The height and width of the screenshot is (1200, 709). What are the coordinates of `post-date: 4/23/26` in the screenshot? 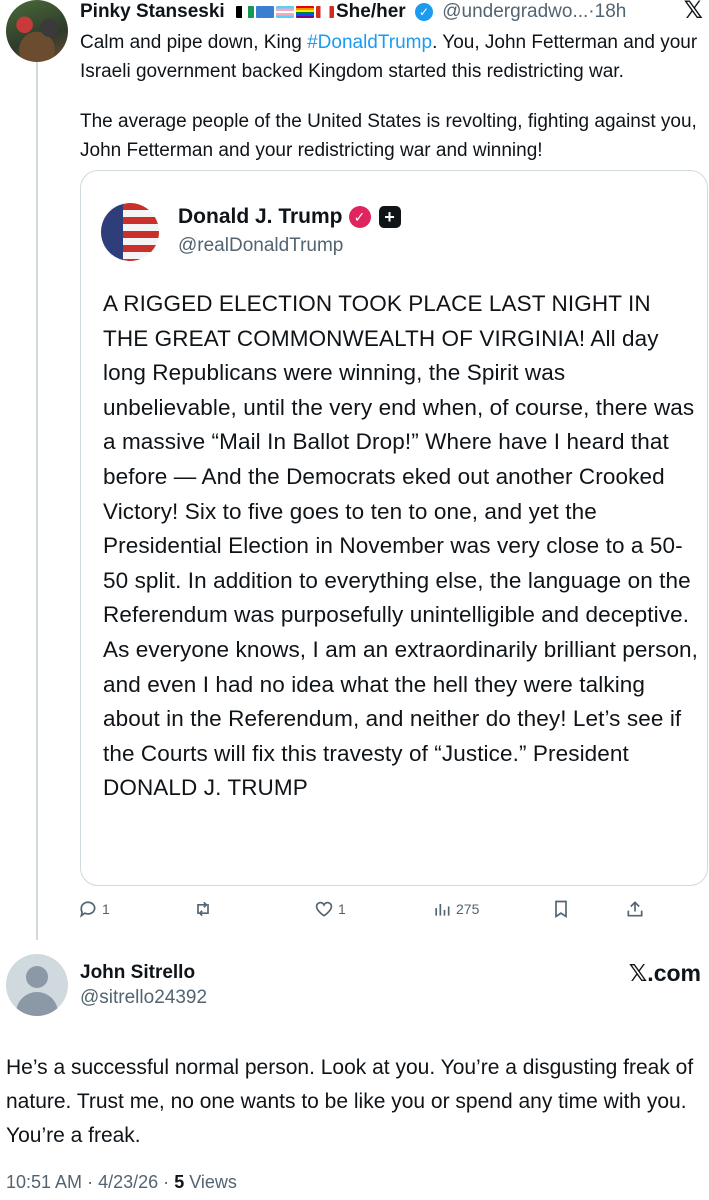 It's located at (128, 1182).